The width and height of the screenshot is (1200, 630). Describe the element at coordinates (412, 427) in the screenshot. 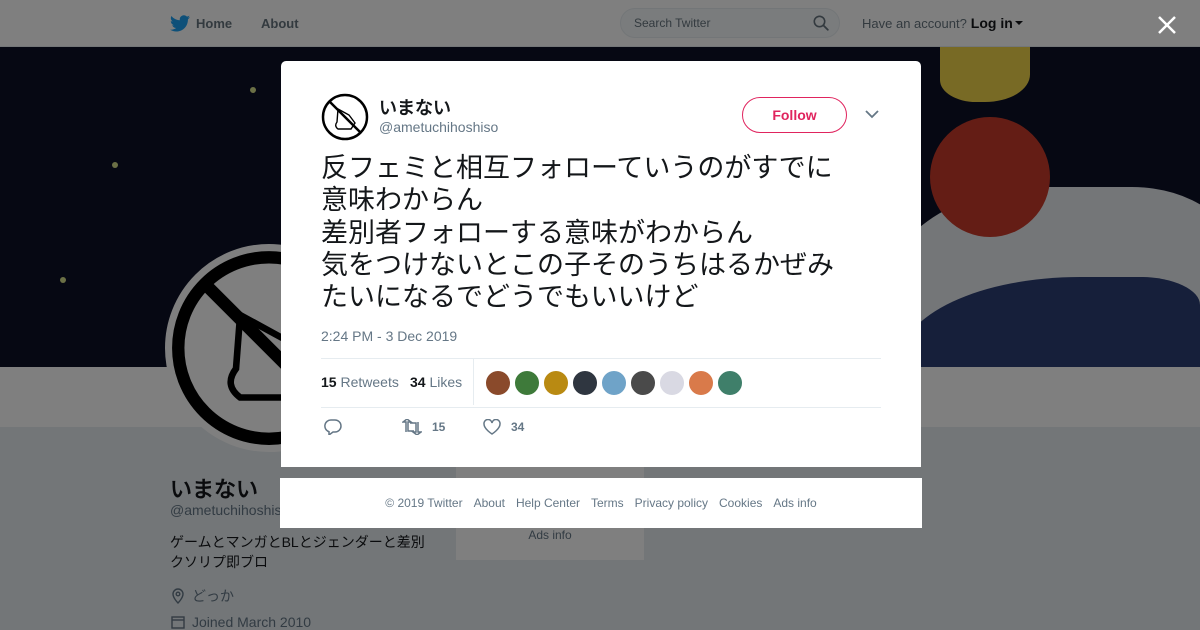

I see `retweet-icon` at that location.